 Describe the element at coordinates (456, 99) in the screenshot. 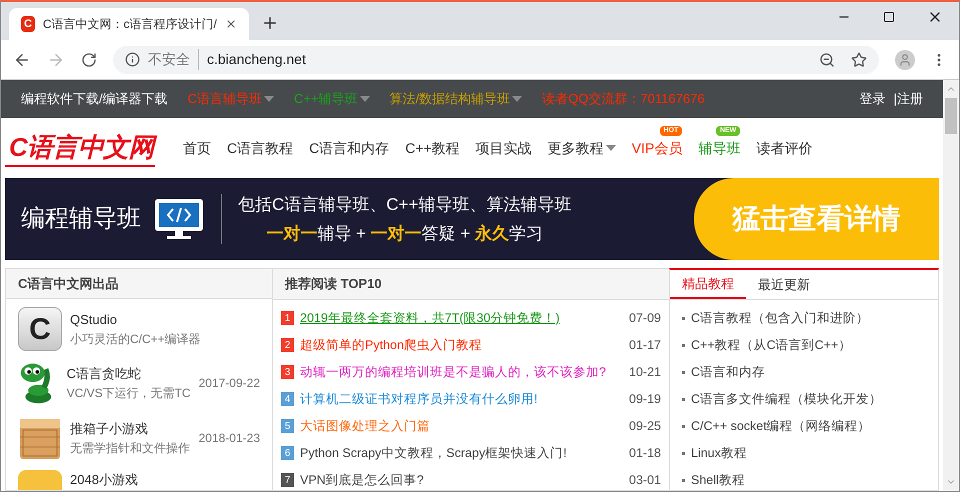

I see `top-bar-link: 算法/数据结构辅导班` at that location.